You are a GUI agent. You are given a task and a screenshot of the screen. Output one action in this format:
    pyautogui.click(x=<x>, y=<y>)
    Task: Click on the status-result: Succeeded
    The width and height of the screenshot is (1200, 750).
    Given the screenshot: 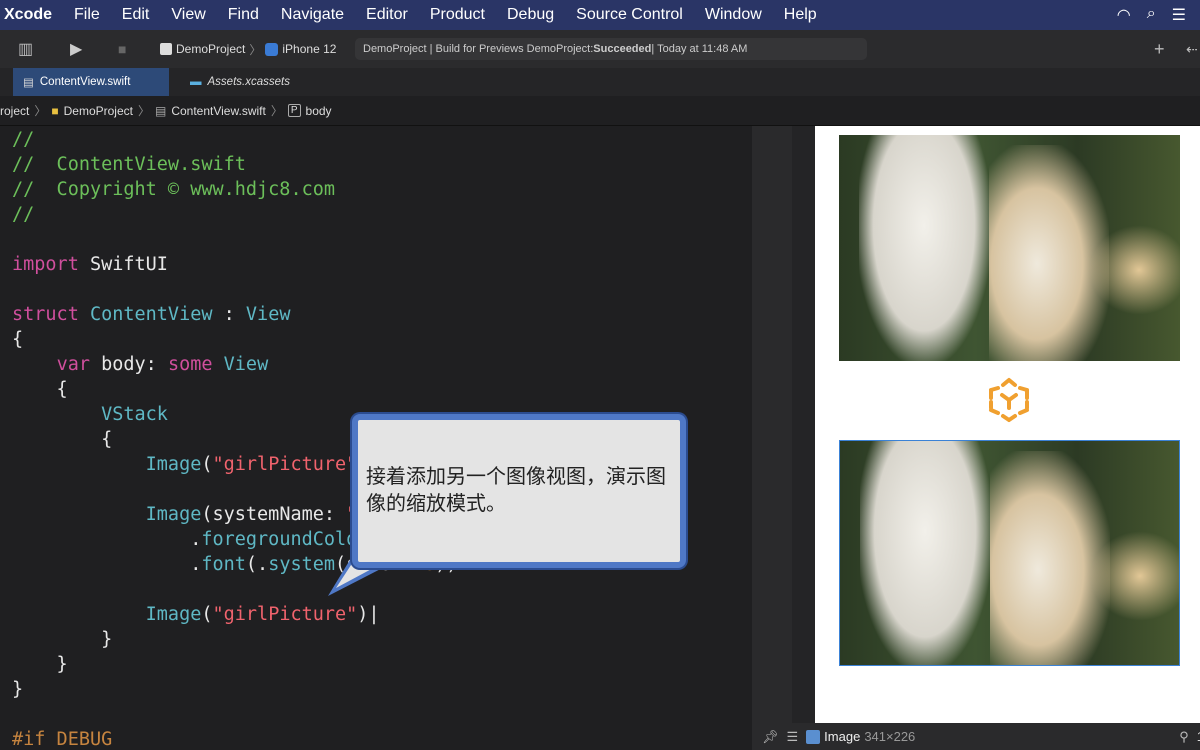 What is the action you would take?
    pyautogui.click(x=622, y=49)
    